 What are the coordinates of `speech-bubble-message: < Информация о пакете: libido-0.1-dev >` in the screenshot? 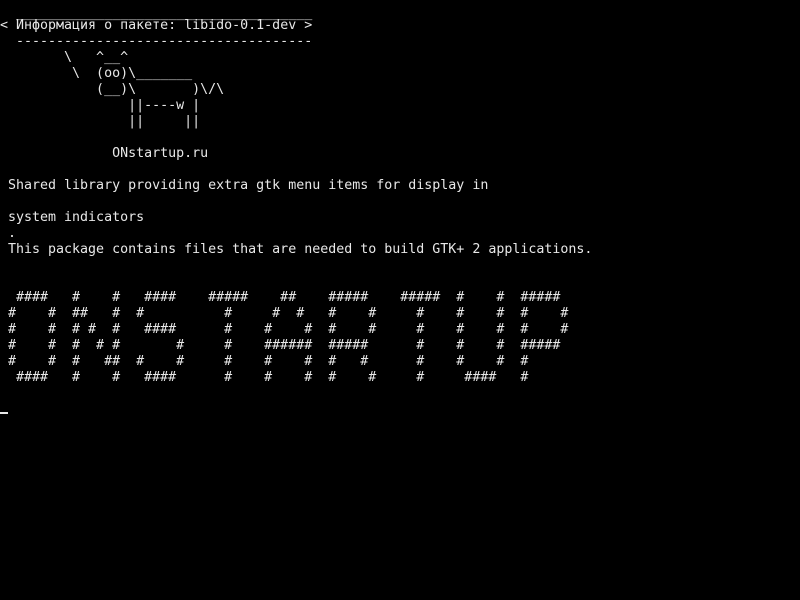 It's located at (156, 25).